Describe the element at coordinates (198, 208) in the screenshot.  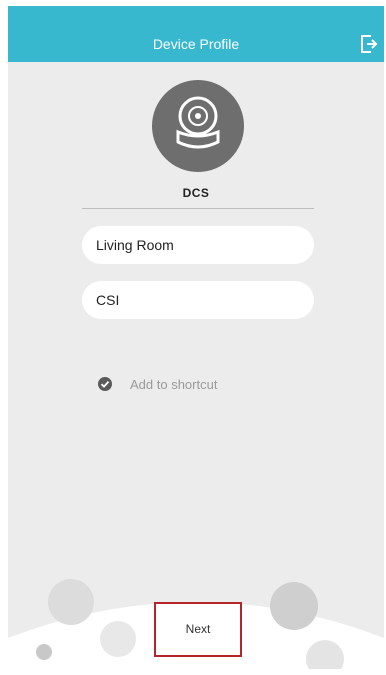
I see `divider` at that location.